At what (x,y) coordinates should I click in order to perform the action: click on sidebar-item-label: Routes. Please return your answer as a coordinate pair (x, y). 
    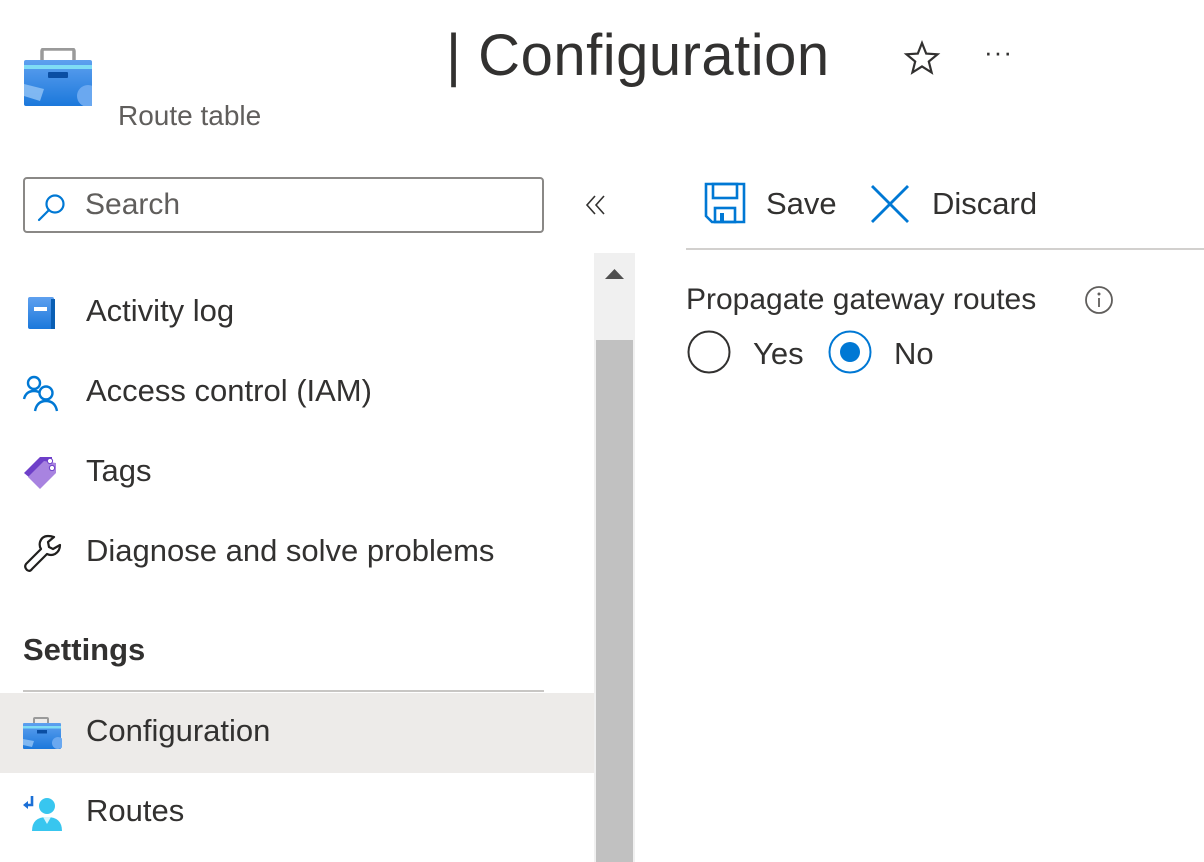
    Looking at the image, I should click on (135, 810).